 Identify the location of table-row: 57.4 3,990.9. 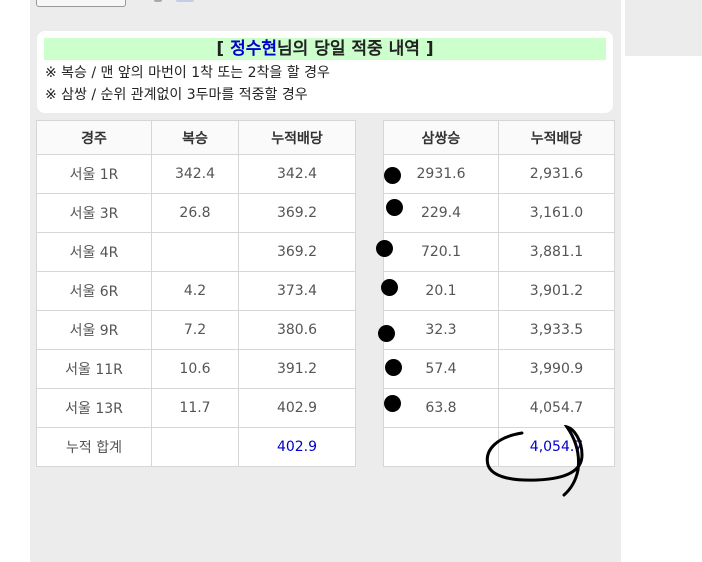
(499, 369).